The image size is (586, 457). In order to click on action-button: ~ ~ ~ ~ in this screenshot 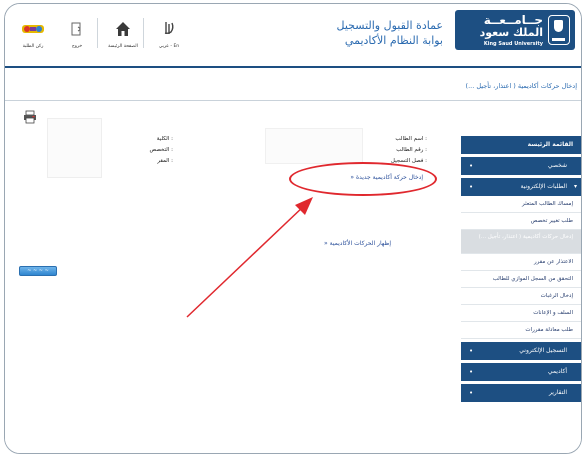, I will do `click(38, 271)`.